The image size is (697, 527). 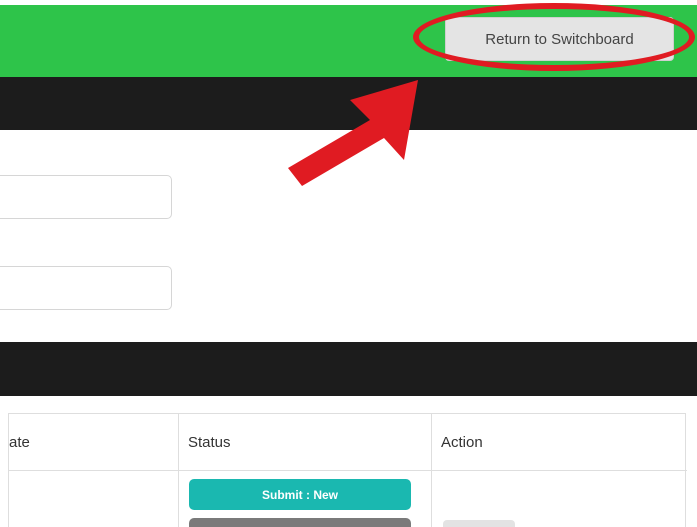 What do you see at coordinates (559, 39) in the screenshot?
I see `return-to-switchboard-button: Return to Switchboard` at bounding box center [559, 39].